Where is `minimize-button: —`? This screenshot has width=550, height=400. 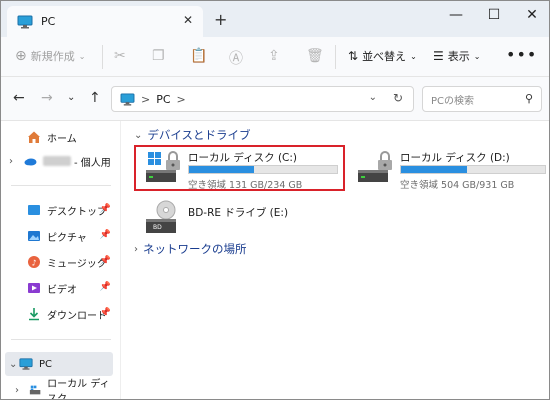
minimize-button: — is located at coordinates (456, 15).